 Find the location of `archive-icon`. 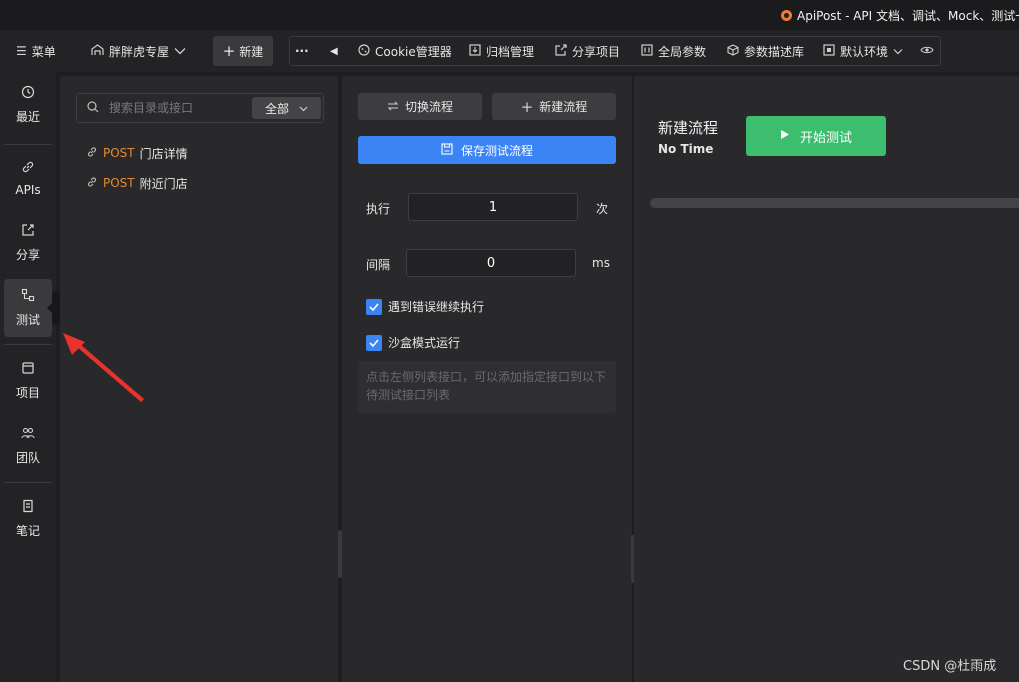

archive-icon is located at coordinates (475, 51).